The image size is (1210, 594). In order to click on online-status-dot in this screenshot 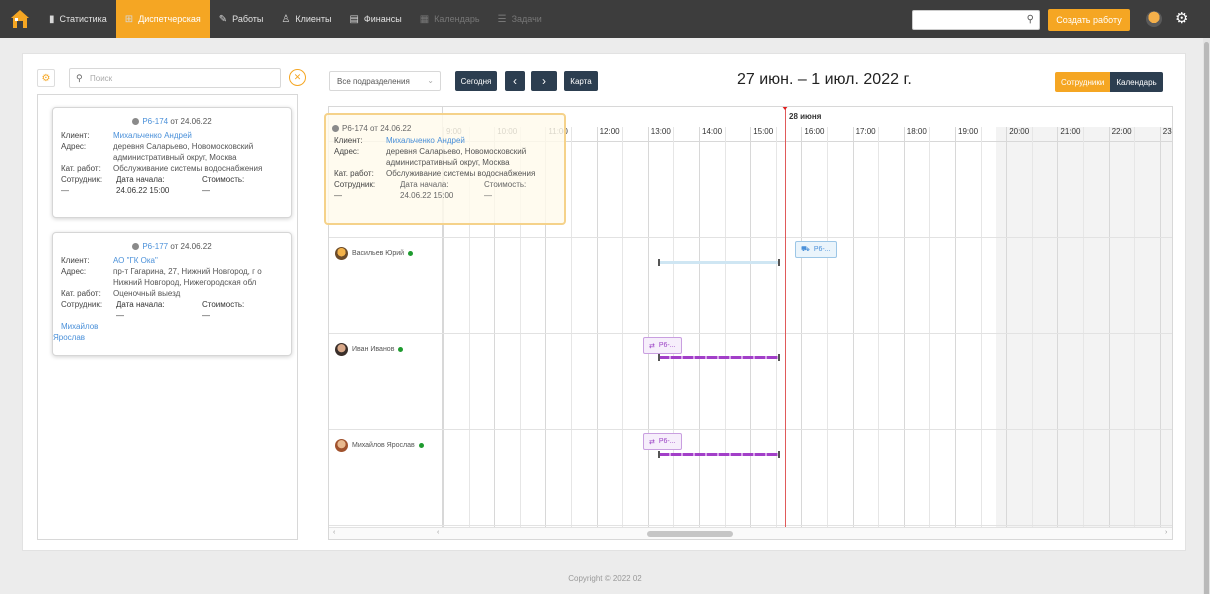, I will do `click(411, 253)`.